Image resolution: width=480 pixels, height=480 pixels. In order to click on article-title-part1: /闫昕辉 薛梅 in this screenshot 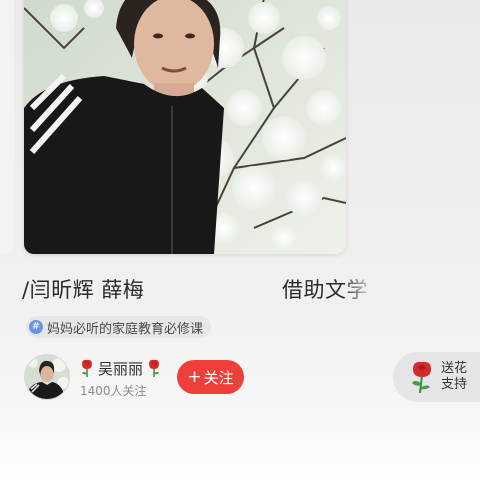, I will do `click(83, 290)`.